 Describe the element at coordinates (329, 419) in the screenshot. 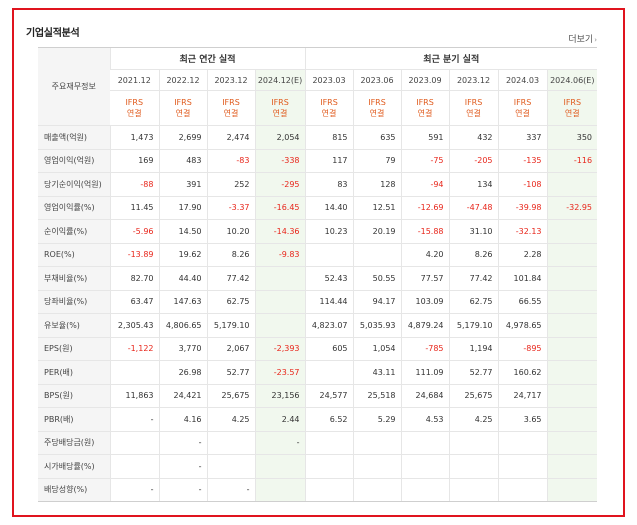

I see `table-cell: 6.52` at that location.